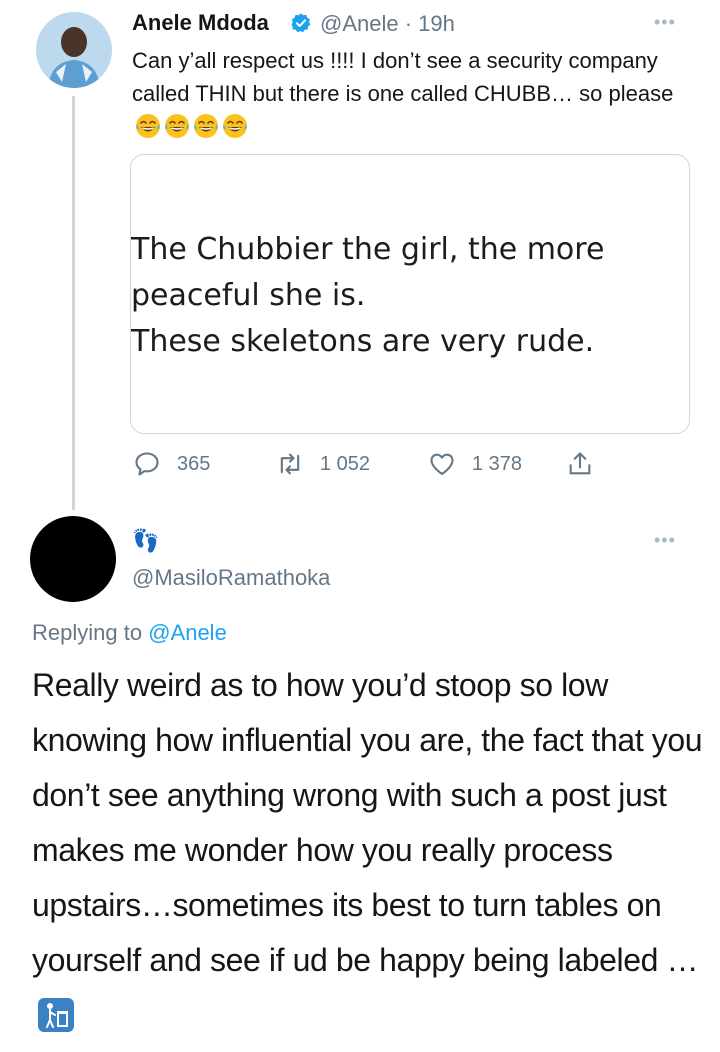 The height and width of the screenshot is (1052, 720). What do you see at coordinates (442, 464) in the screenshot?
I see `heart-icon` at bounding box center [442, 464].